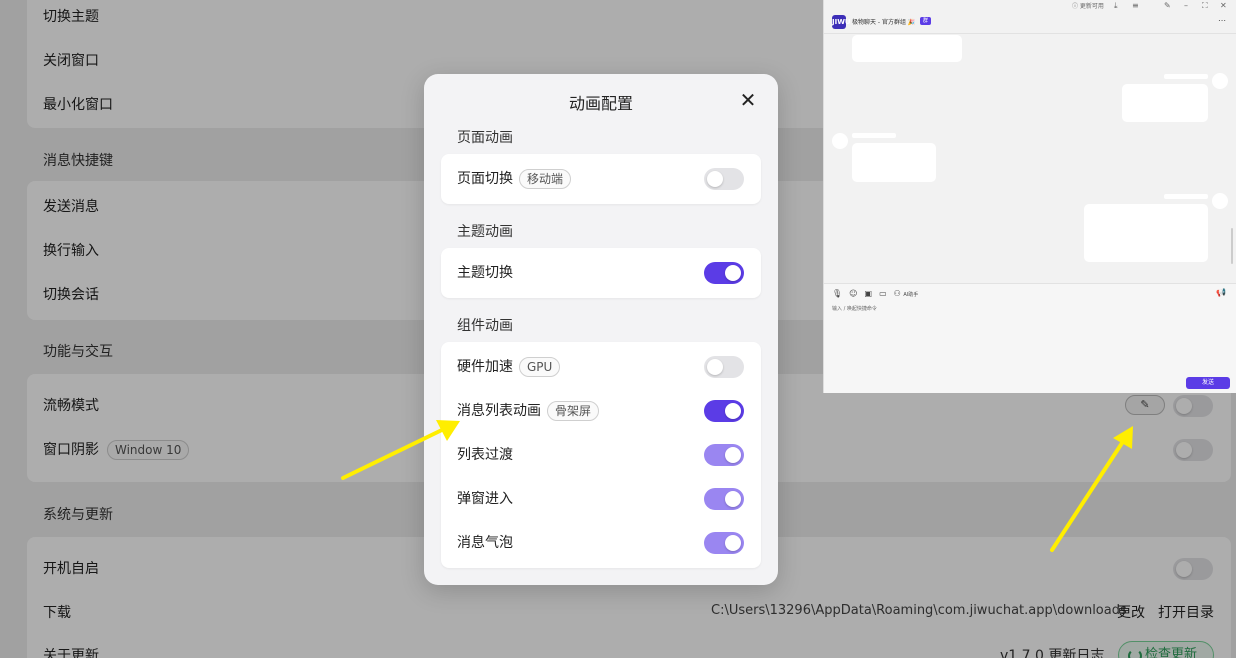 This screenshot has width=1236, height=658. What do you see at coordinates (400, 450) in the screenshot?
I see `arrow-to-msg-list` at bounding box center [400, 450].